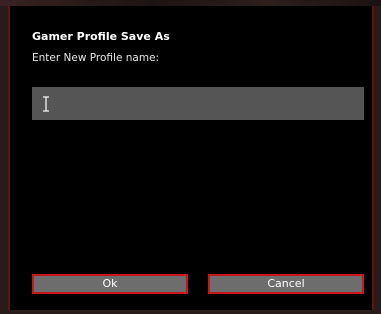 This screenshot has width=381, height=314. Describe the element at coordinates (96, 58) in the screenshot. I see `profile-name-prompt: Enter New Profile name:` at that location.